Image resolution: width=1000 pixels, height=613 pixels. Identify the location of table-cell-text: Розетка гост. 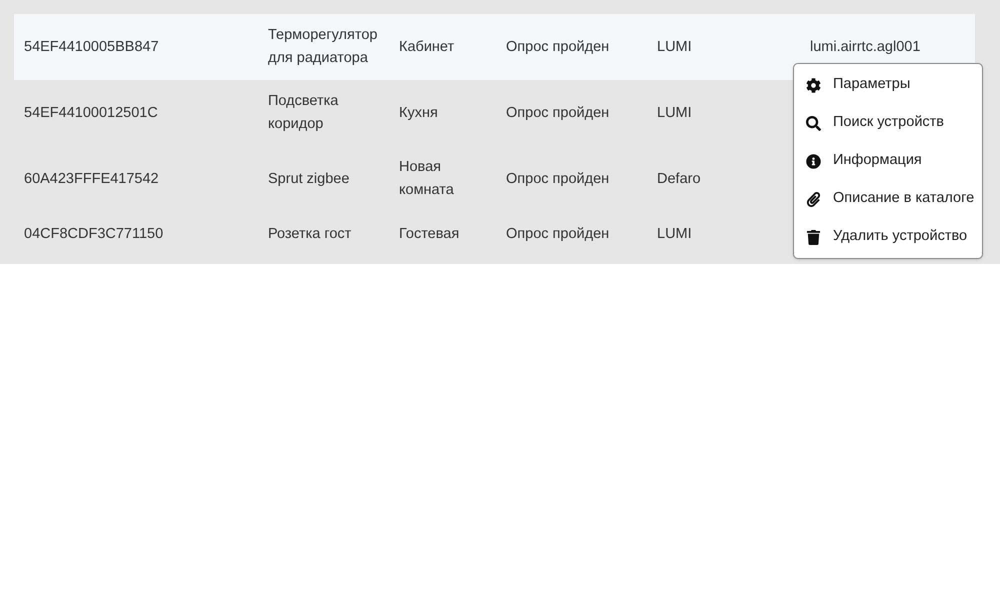
(310, 234).